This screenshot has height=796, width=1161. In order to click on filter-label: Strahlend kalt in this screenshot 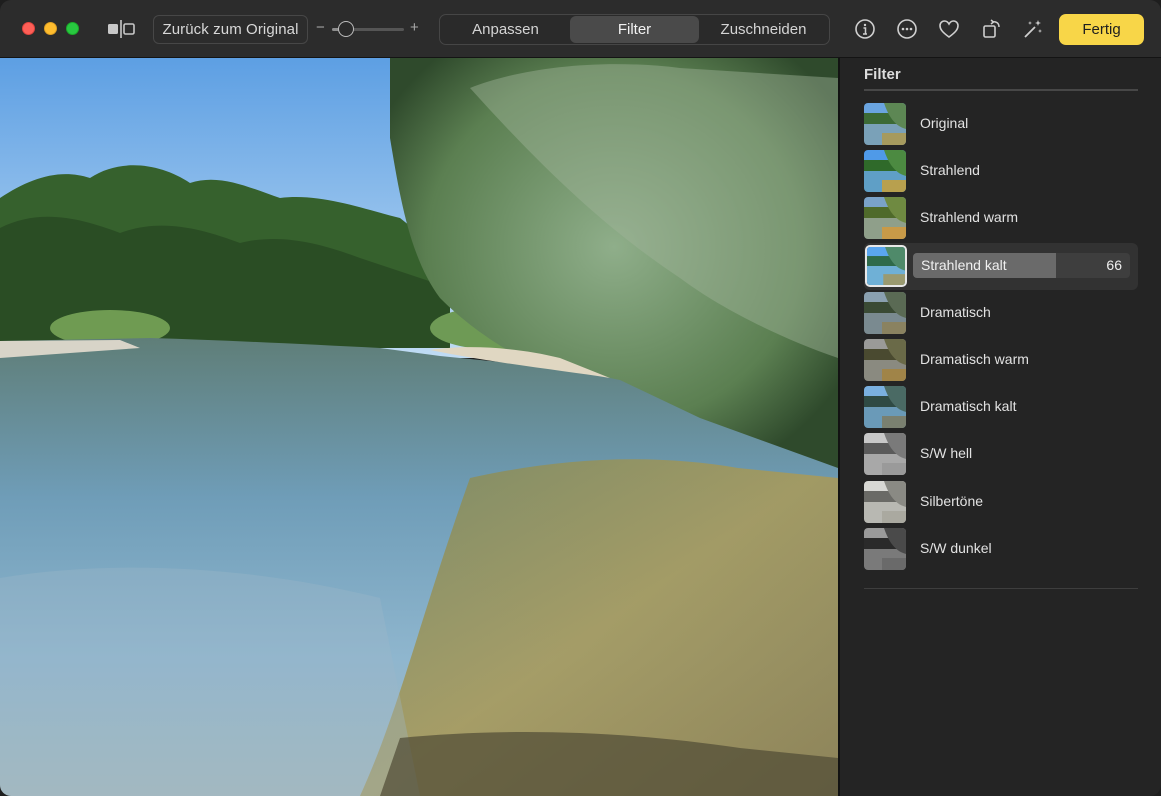, I will do `click(964, 264)`.